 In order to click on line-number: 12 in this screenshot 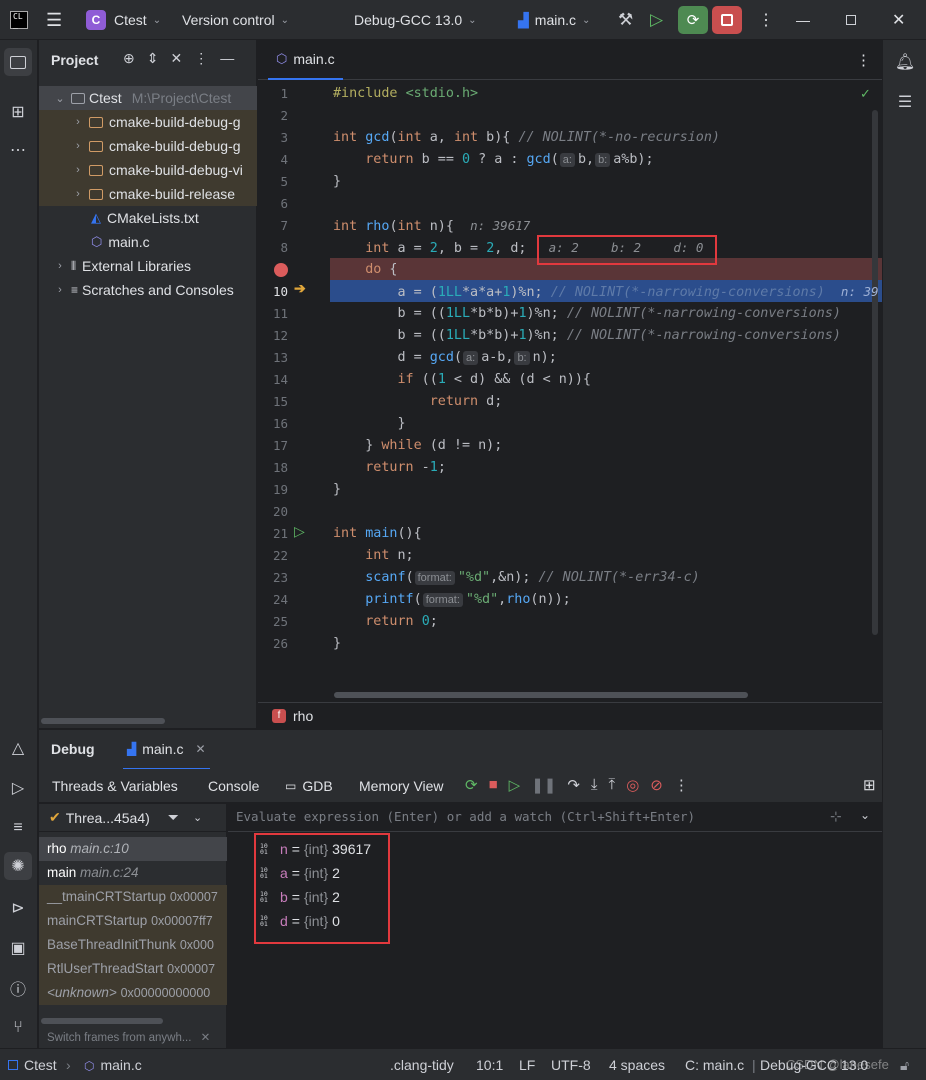, I will do `click(280, 335)`.